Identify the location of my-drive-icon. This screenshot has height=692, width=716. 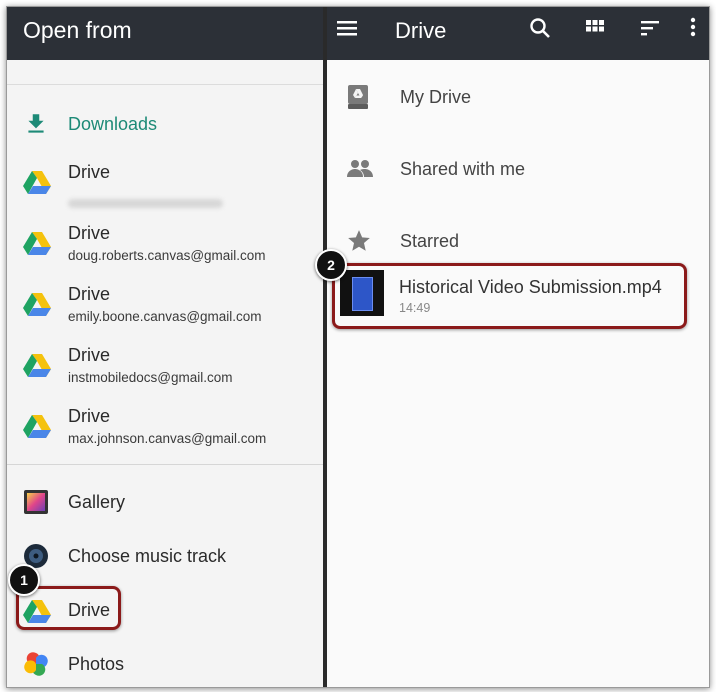
(358, 97).